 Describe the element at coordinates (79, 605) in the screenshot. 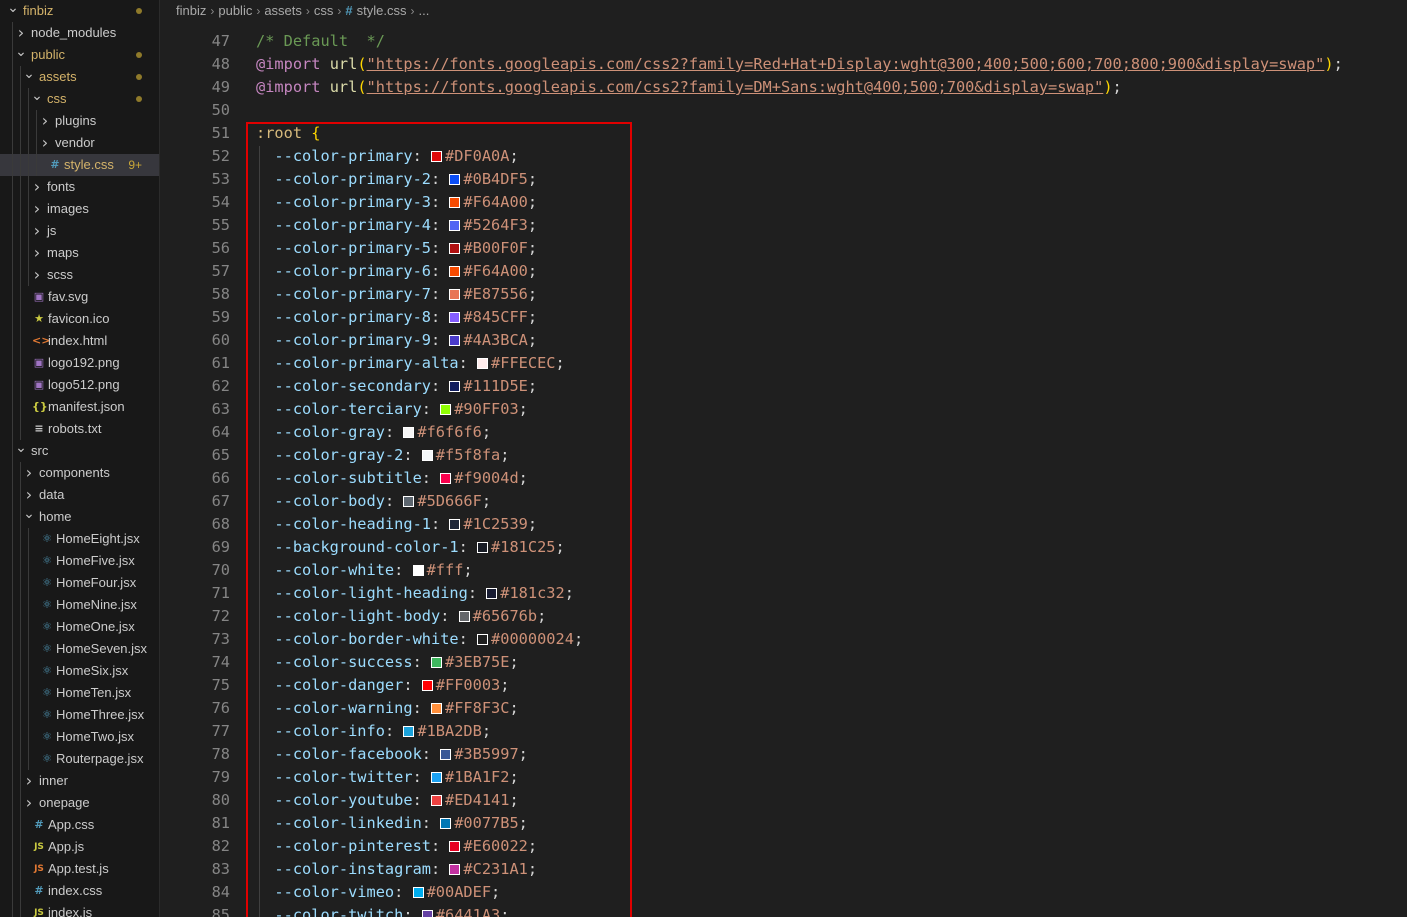

I see `tree-file-homenine: ⚛ HomeNine.jsx` at that location.